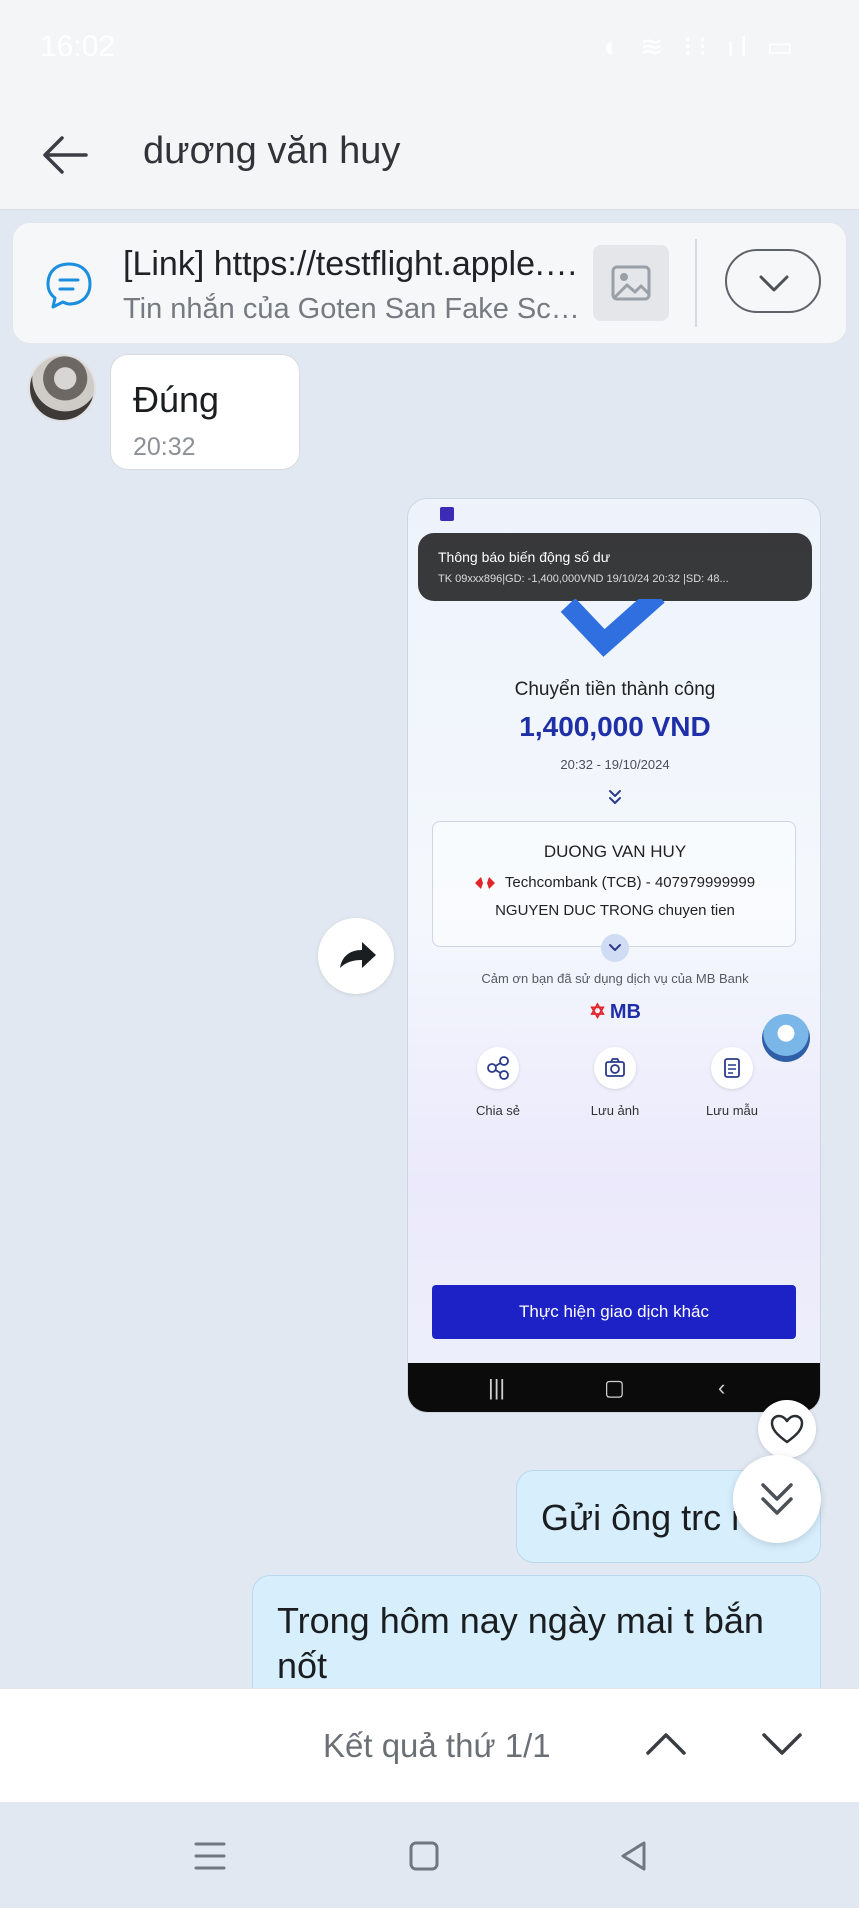 This screenshot has width=859, height=1908. I want to click on scroll-to-bottom-button, so click(777, 1499).